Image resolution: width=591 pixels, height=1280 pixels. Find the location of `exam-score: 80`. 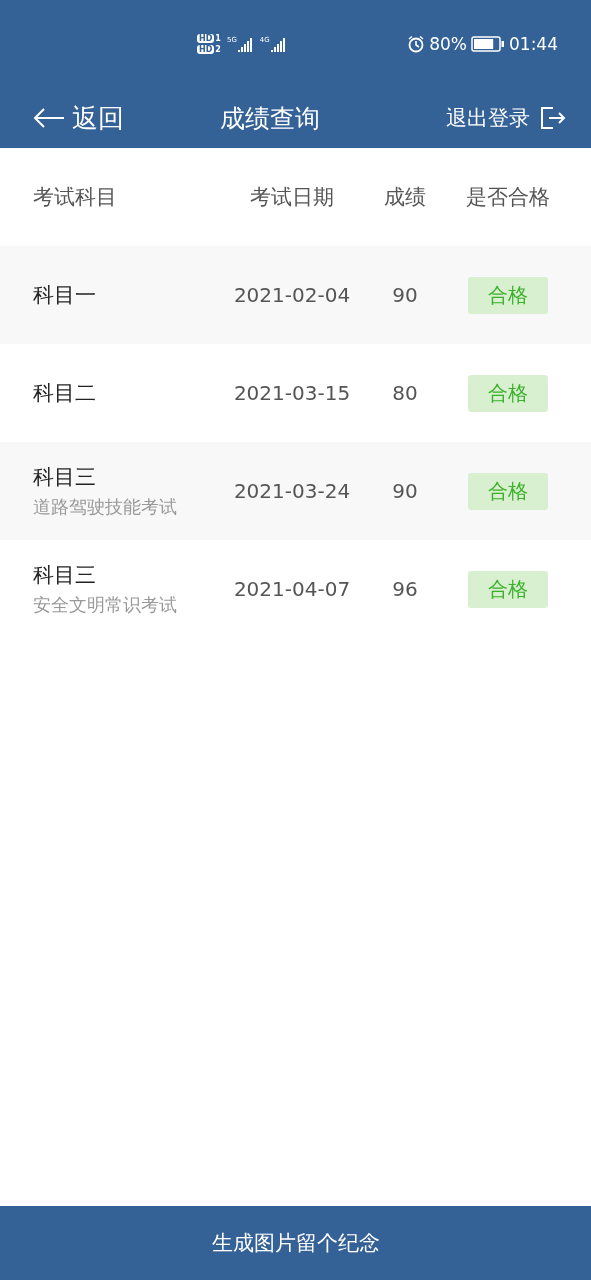

exam-score: 80 is located at coordinates (405, 393).